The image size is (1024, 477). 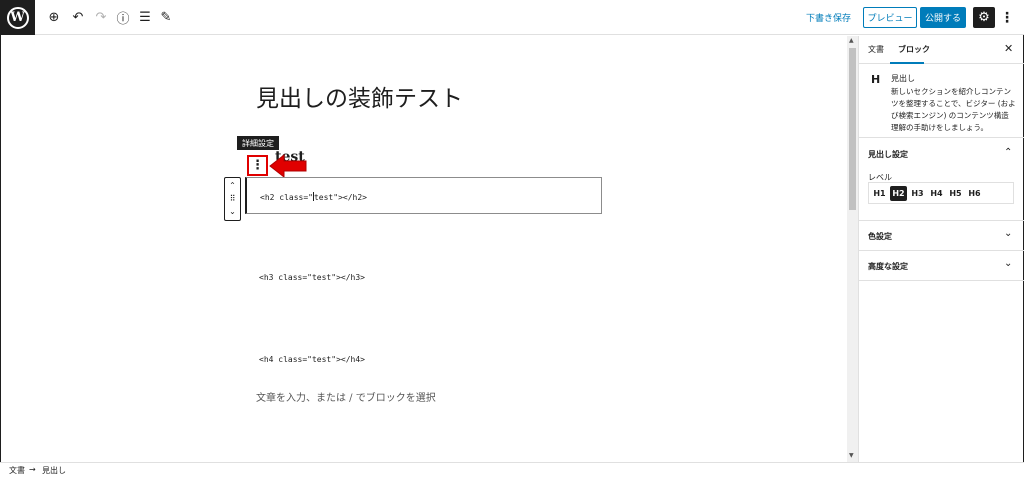 I want to click on block-card-title: 見出し, so click(x=903, y=78).